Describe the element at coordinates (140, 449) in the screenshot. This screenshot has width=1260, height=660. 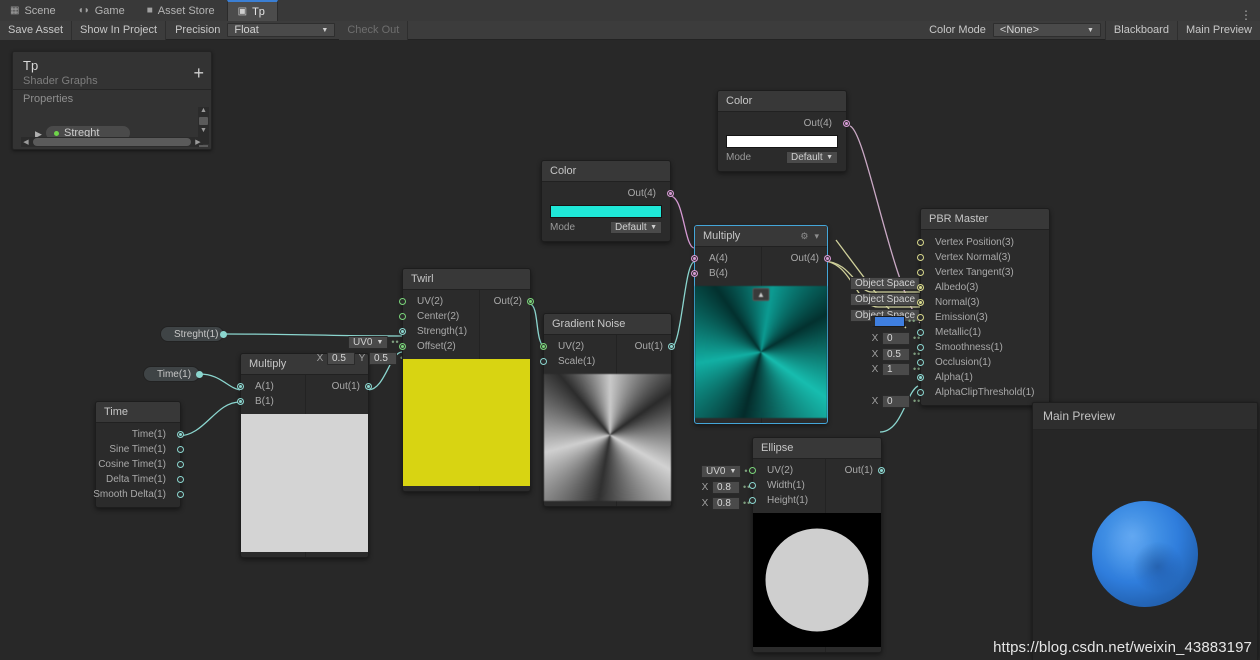
I see `port-row-sine-time: Sine Time(1)` at that location.